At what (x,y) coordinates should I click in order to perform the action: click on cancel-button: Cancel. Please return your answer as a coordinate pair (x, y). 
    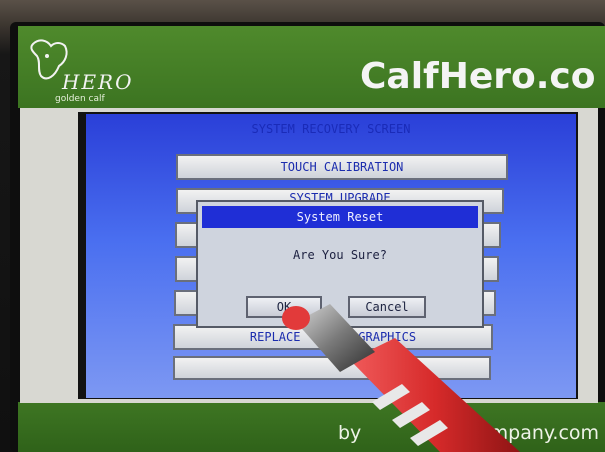
    Looking at the image, I should click on (387, 307).